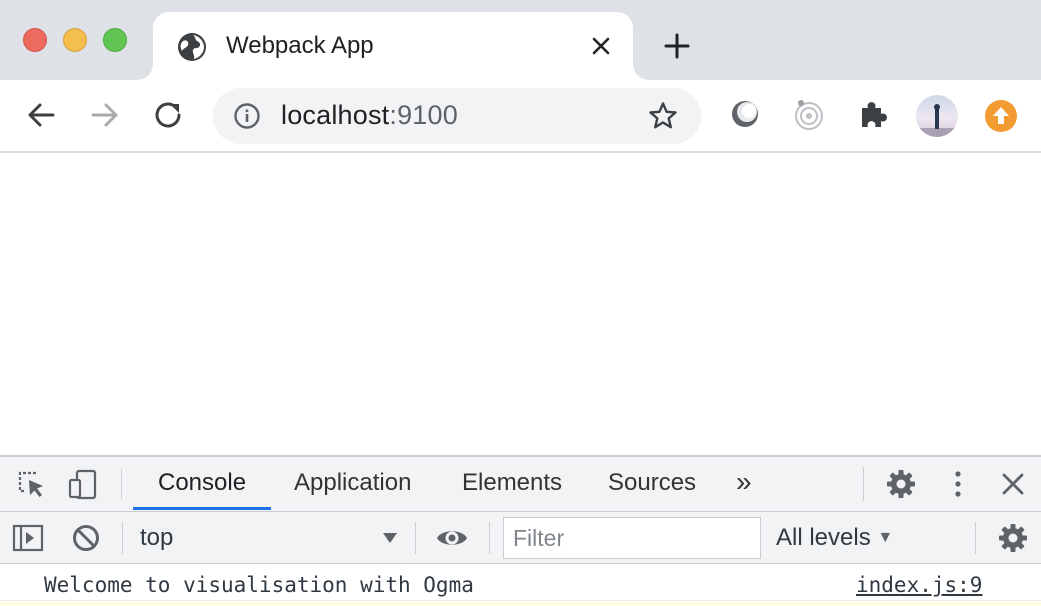 Image resolution: width=1041 pixels, height=606 pixels. I want to click on tab-title: Webpack App, so click(300, 45).